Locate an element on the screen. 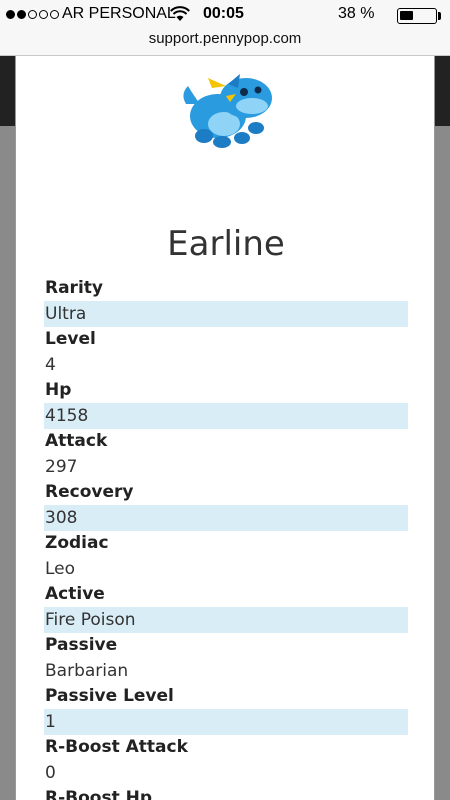 The width and height of the screenshot is (450, 800). battery-cap is located at coordinates (439, 16).